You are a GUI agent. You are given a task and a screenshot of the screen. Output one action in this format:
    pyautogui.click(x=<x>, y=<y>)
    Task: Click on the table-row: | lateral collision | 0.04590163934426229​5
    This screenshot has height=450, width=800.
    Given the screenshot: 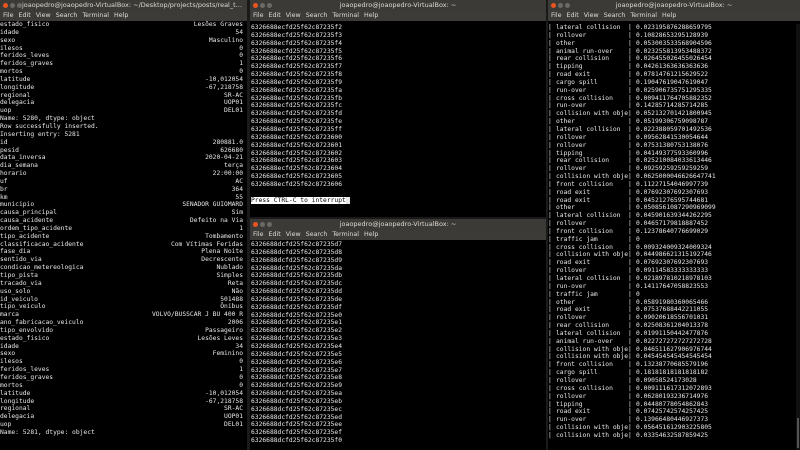 What is the action you would take?
    pyautogui.click(x=674, y=216)
    